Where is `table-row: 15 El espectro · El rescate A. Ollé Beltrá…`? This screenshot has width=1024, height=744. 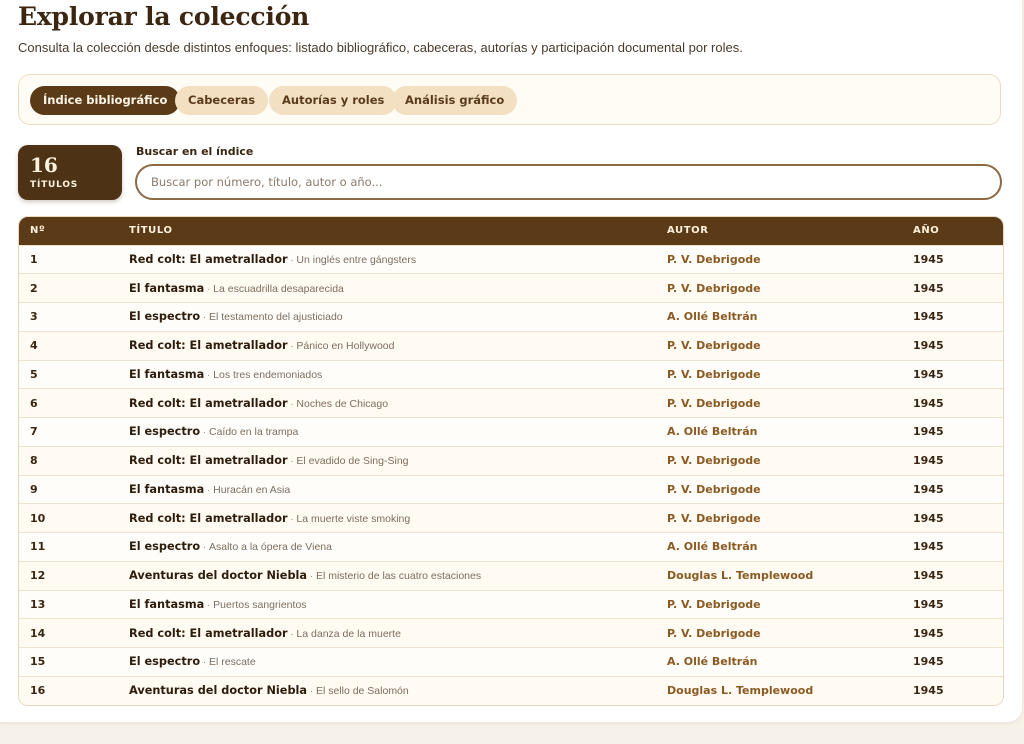
table-row: 15 El espectro · El rescate A. Ollé Beltrá… is located at coordinates (511, 662).